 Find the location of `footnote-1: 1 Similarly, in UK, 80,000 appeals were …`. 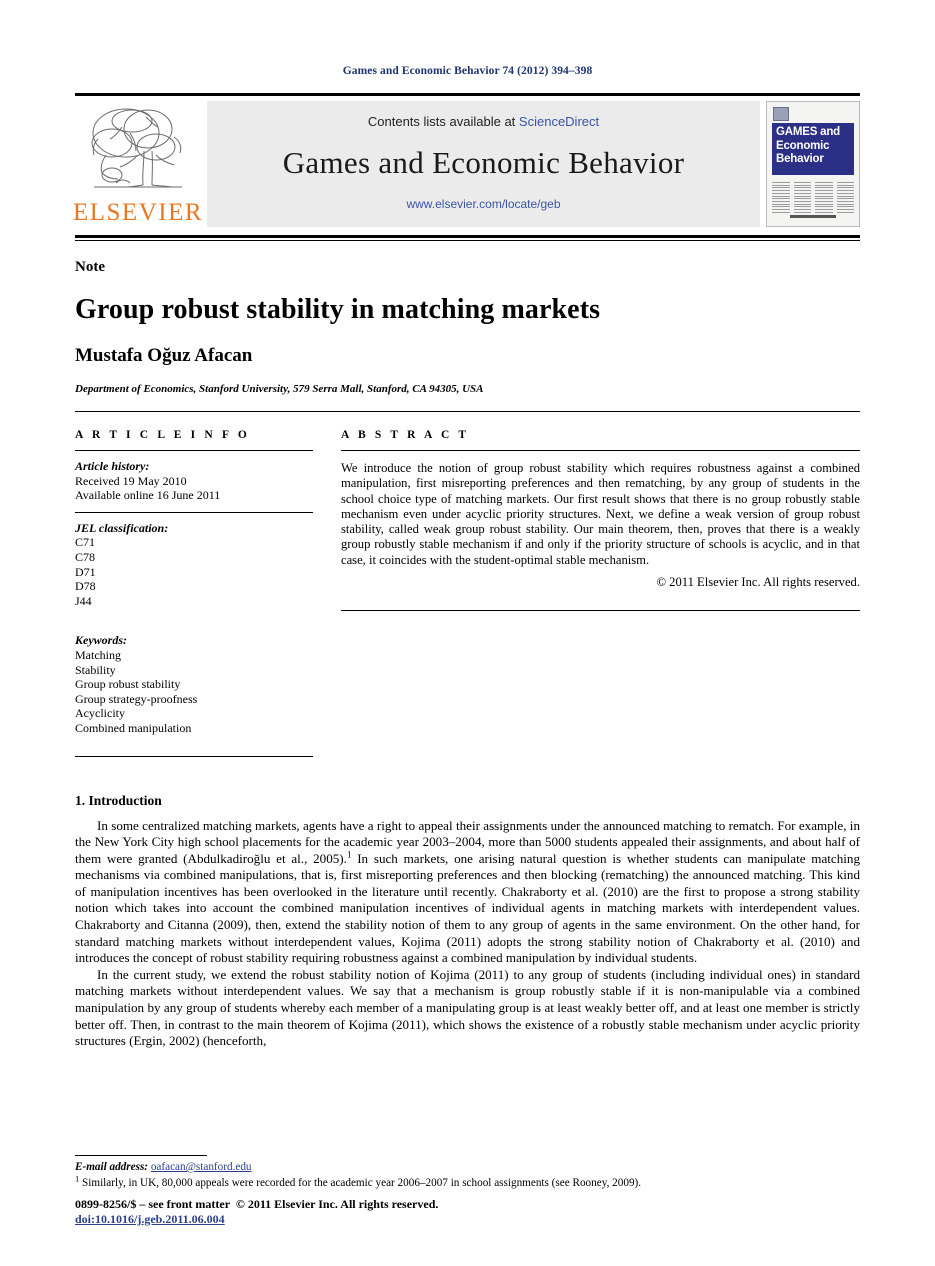

footnote-1: 1 Similarly, in UK, 80,000 appeals were … is located at coordinates (467, 1181).